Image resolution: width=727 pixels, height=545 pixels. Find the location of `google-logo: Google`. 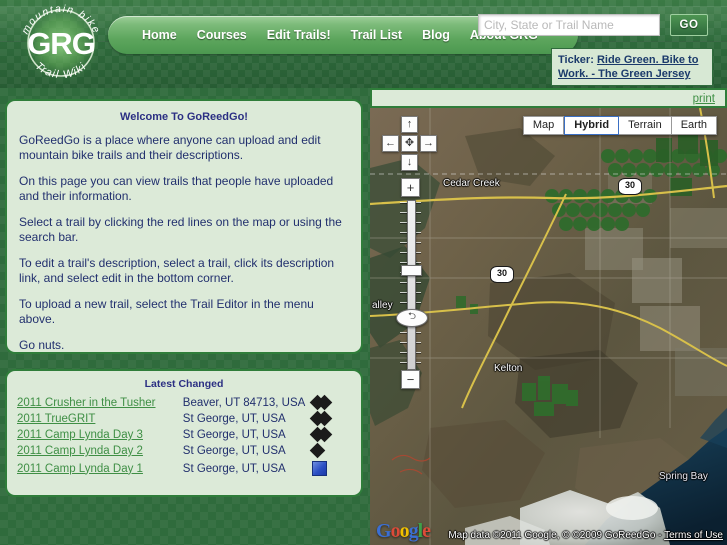

google-logo: Google is located at coordinates (403, 531).